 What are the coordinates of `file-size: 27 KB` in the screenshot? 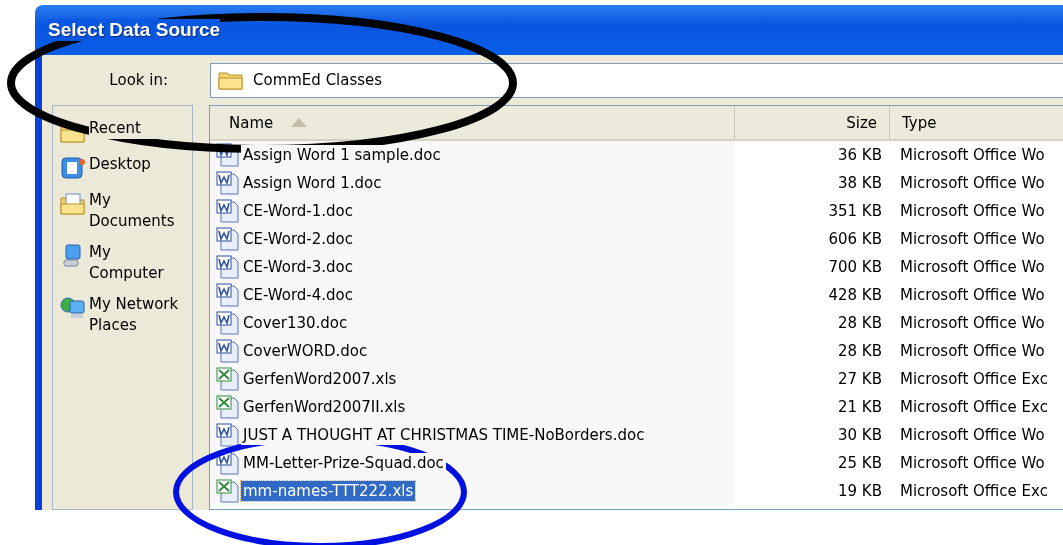 It's located at (859, 379).